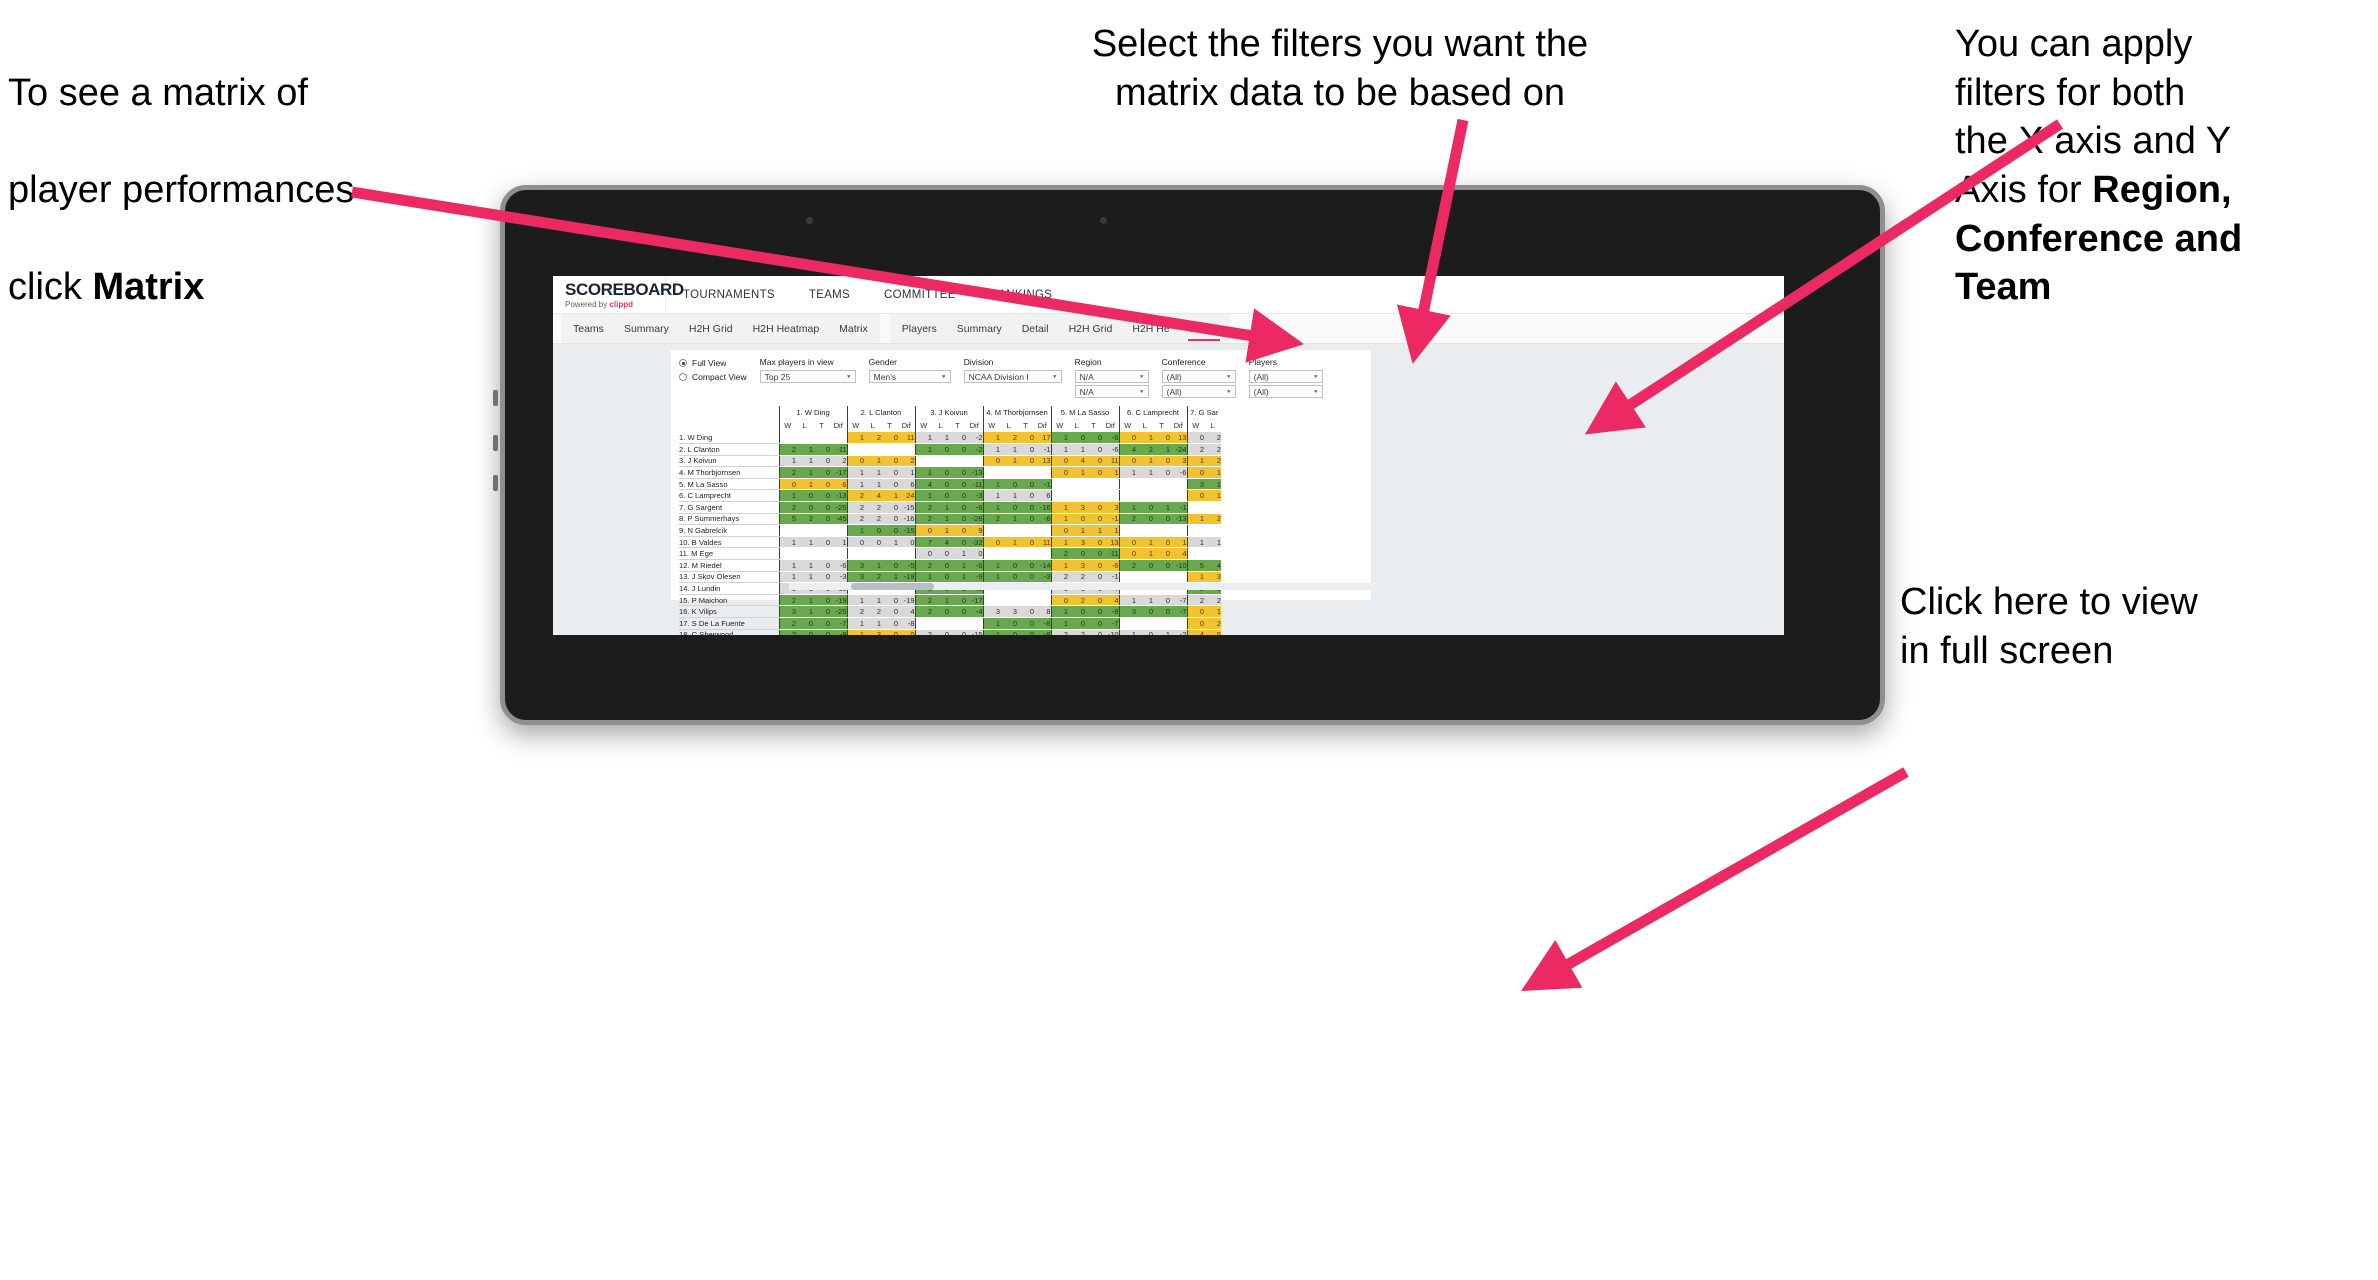  Describe the element at coordinates (1285, 376) in the screenshot. I see `filter-select-players-x: (All) ▼` at that location.